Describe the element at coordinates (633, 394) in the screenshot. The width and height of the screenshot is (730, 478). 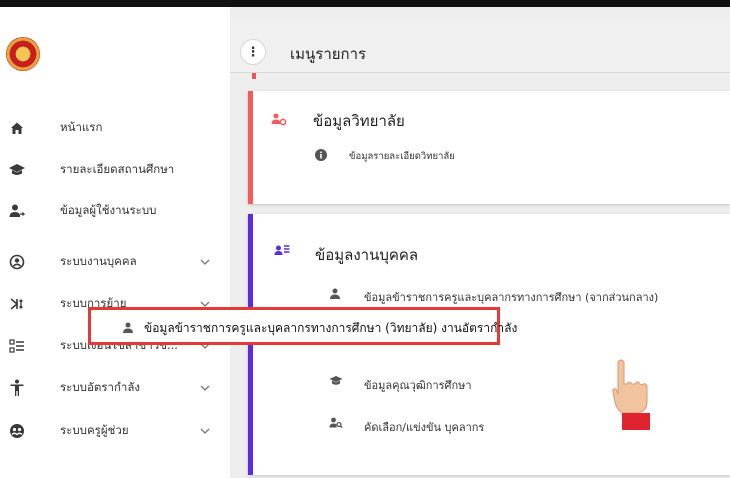
I see `pointing-hand-icon` at that location.